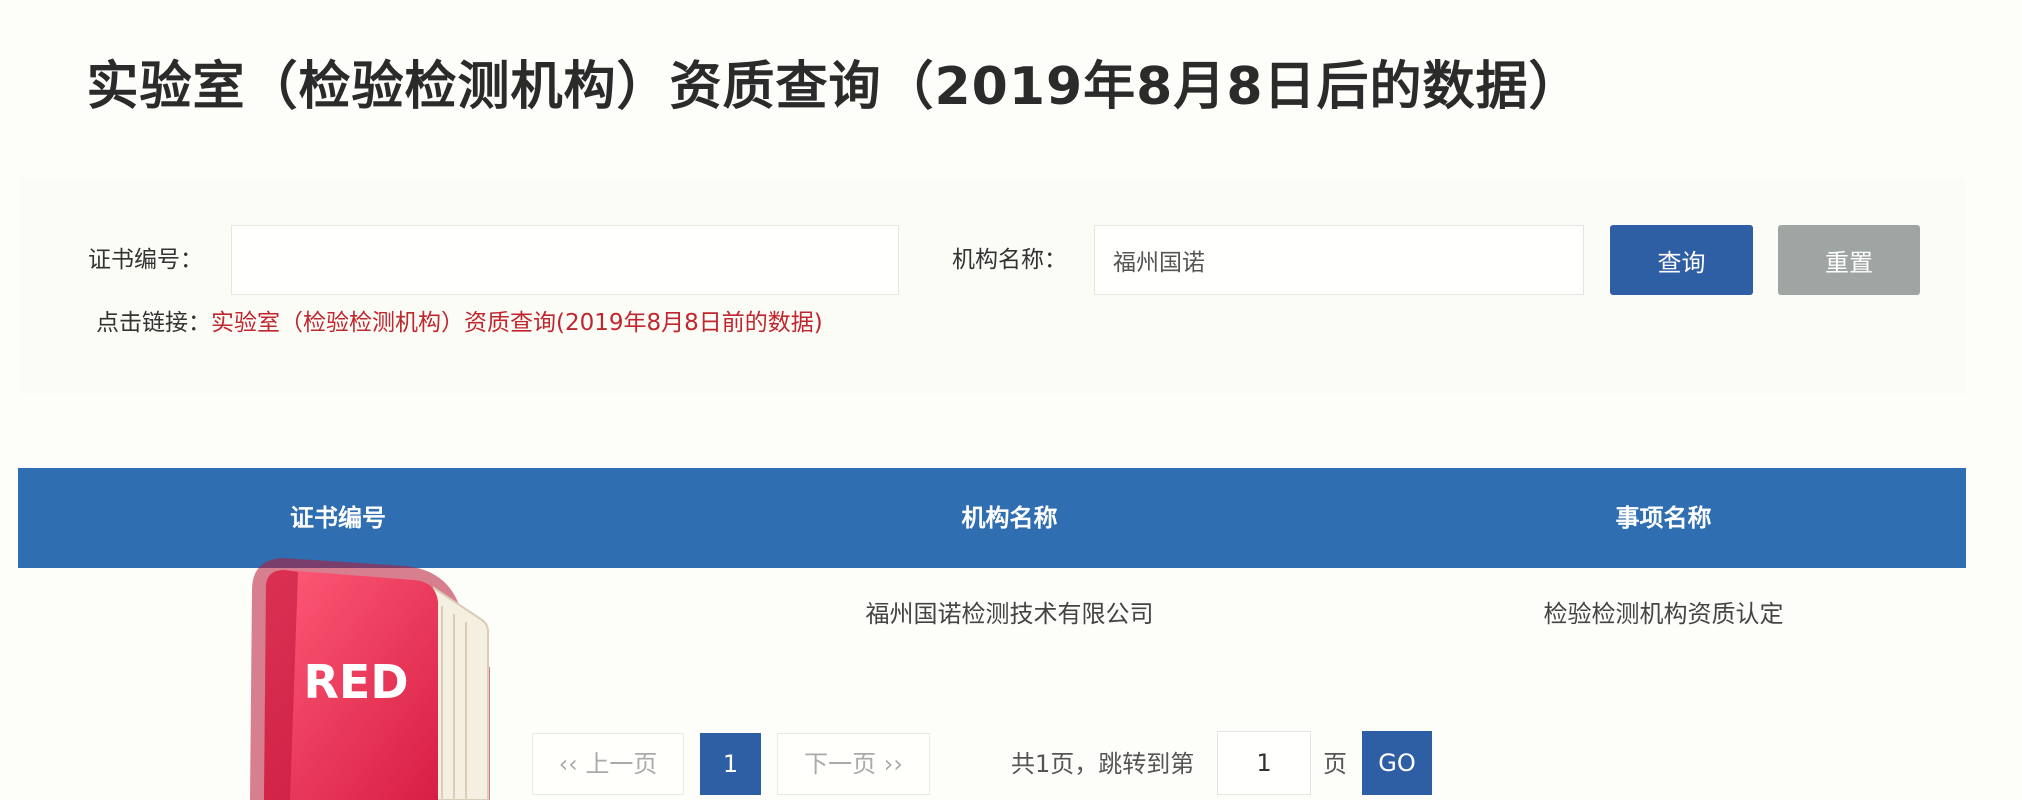 The image size is (2022, 800). What do you see at coordinates (834, 87) in the screenshot?
I see `page-title: 实验室（检验检测机构）资质查询（2019年8月8日后的数据）` at bounding box center [834, 87].